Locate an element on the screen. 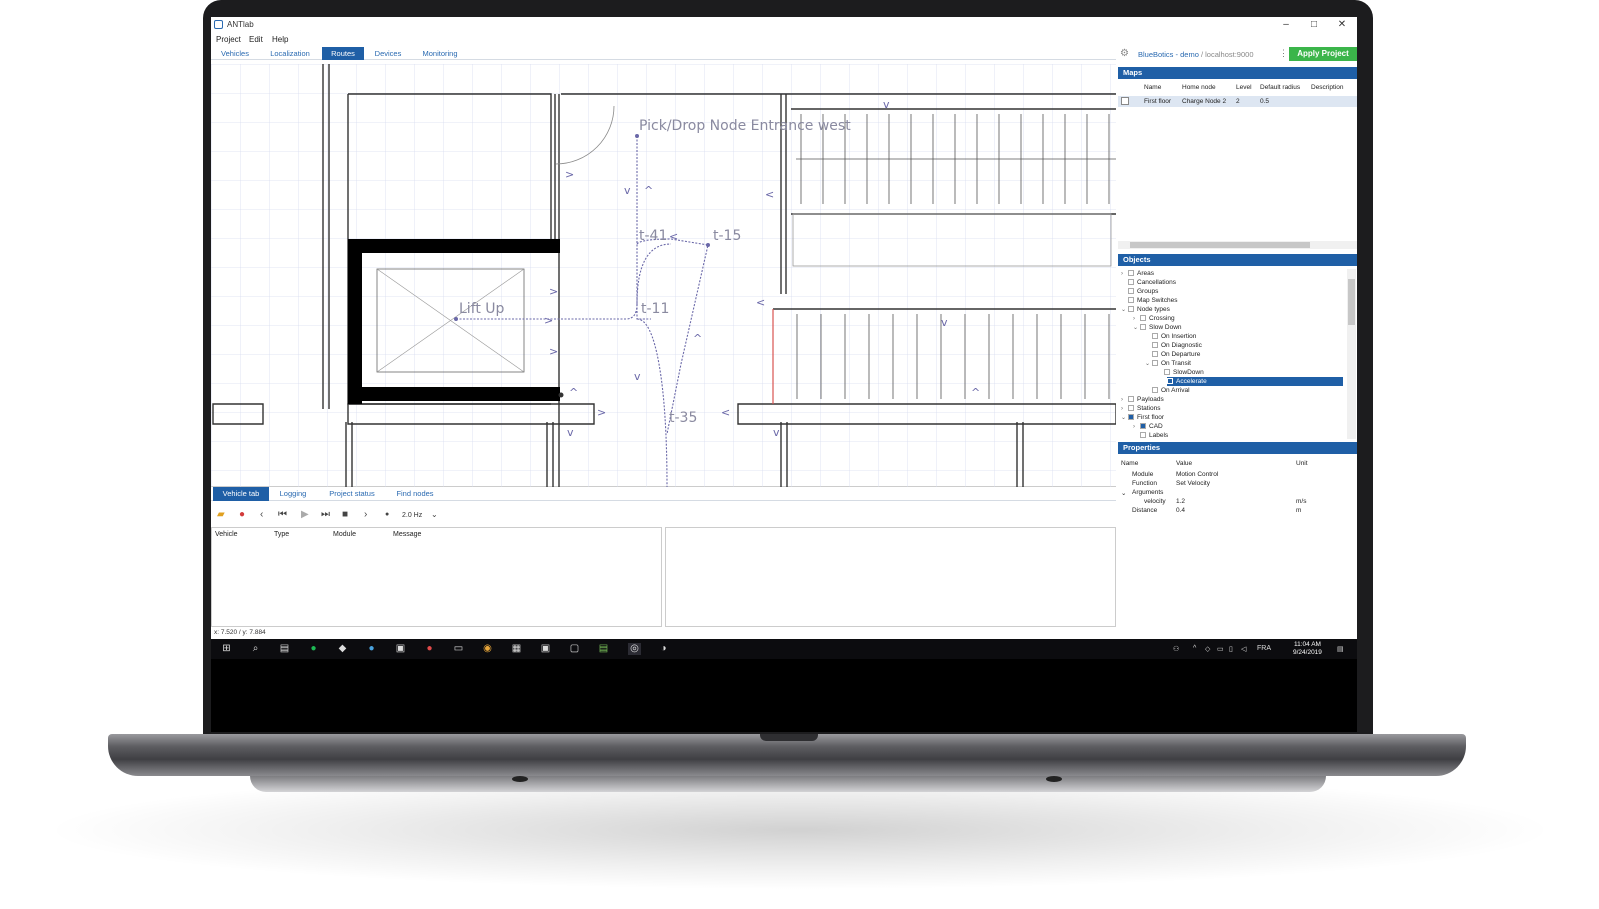 The image size is (1599, 909). menu-edit: Edit is located at coordinates (256, 39).